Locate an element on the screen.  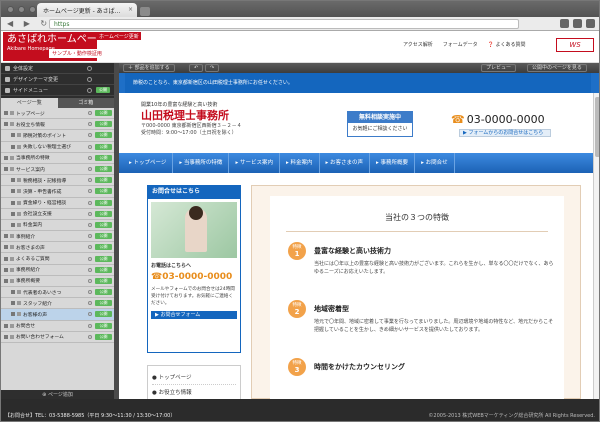
page-list-item: 事務所紹介 公開 is located at coordinates (57, 270).